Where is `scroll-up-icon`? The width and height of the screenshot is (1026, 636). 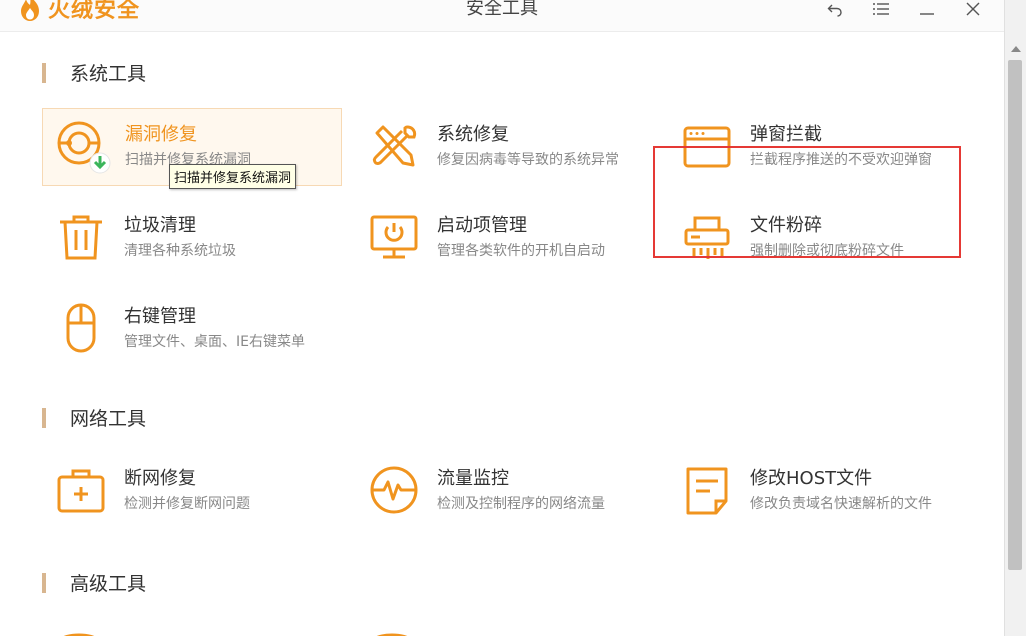
scroll-up-icon is located at coordinates (1016, 49).